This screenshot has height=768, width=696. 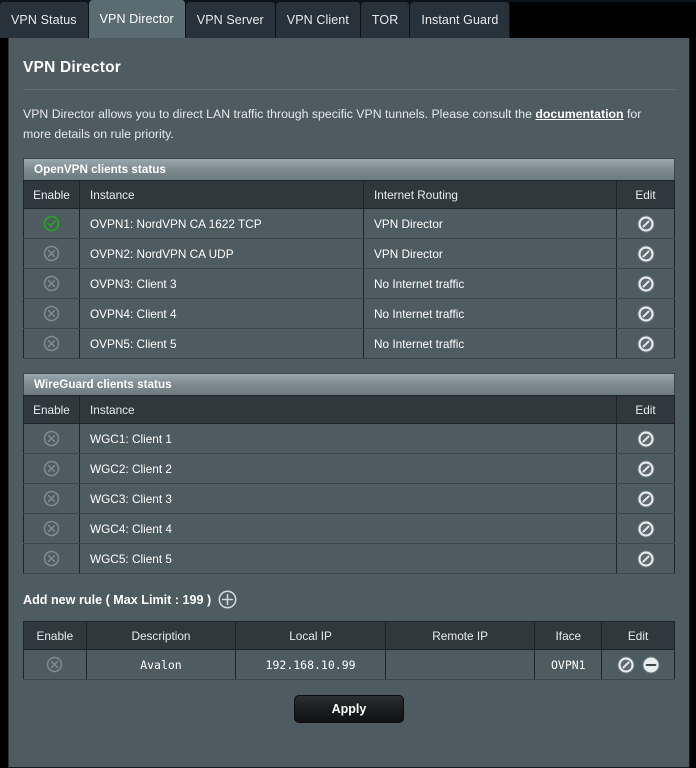 I want to click on column-header-description: Description, so click(x=161, y=635).